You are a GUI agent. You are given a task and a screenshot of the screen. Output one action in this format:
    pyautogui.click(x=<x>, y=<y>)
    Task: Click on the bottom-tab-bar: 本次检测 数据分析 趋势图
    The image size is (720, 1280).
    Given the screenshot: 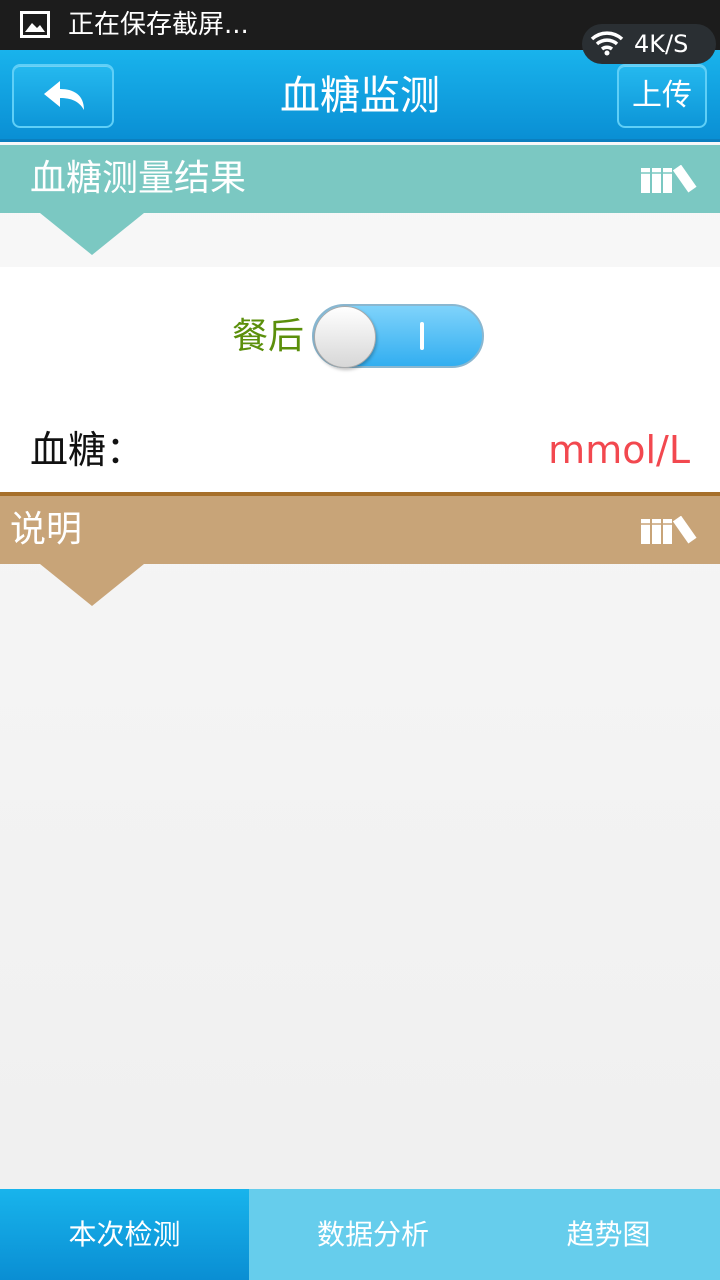 What is the action you would take?
    pyautogui.click(x=360, y=1234)
    